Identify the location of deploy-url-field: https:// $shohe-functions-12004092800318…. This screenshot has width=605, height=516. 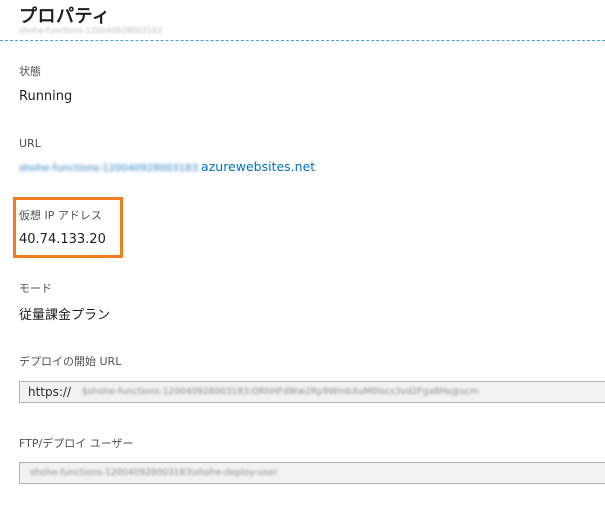
(312, 392).